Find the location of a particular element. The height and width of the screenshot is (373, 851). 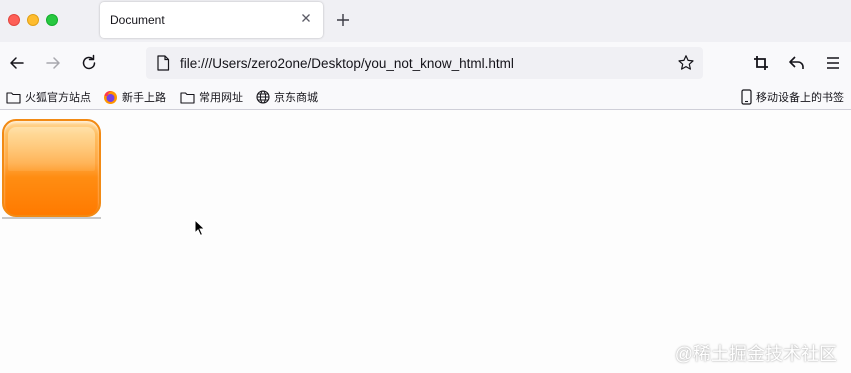

mobile-icon is located at coordinates (746, 97).